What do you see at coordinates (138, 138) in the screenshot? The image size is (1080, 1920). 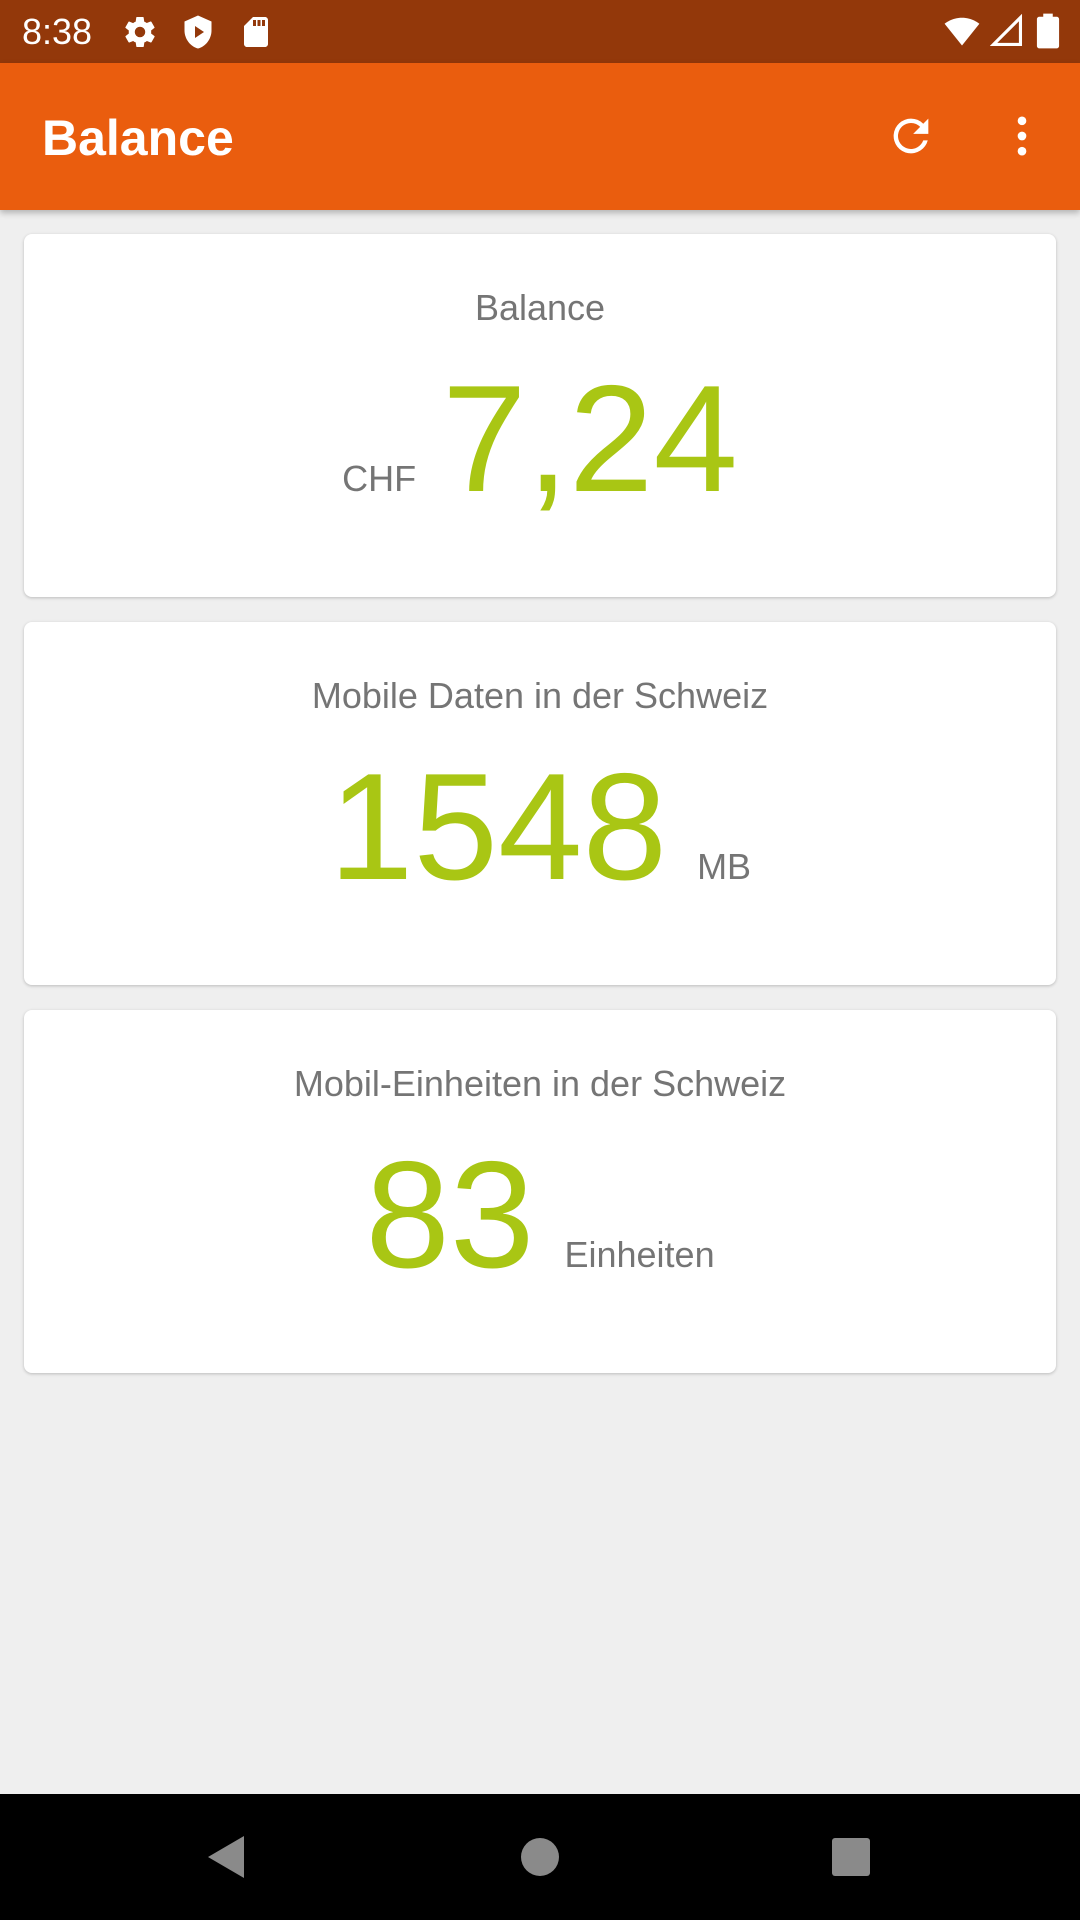 I see `page-title: Balance` at bounding box center [138, 138].